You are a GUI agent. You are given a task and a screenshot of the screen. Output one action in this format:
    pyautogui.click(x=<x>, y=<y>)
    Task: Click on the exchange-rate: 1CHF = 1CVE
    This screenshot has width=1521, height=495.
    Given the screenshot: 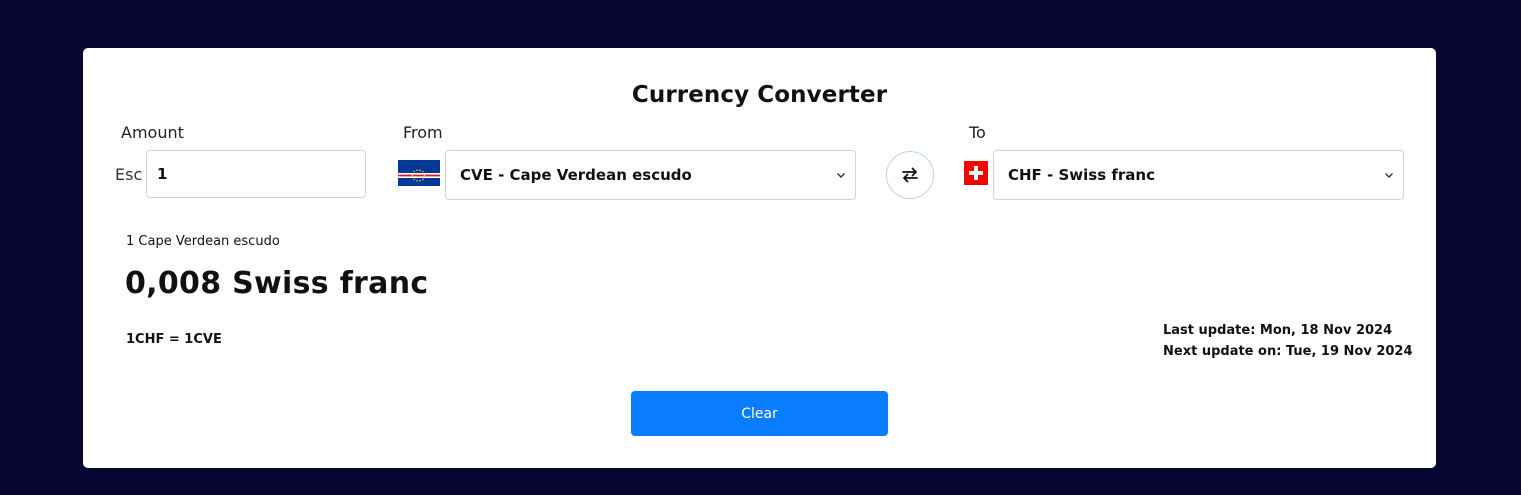 What is the action you would take?
    pyautogui.click(x=174, y=339)
    